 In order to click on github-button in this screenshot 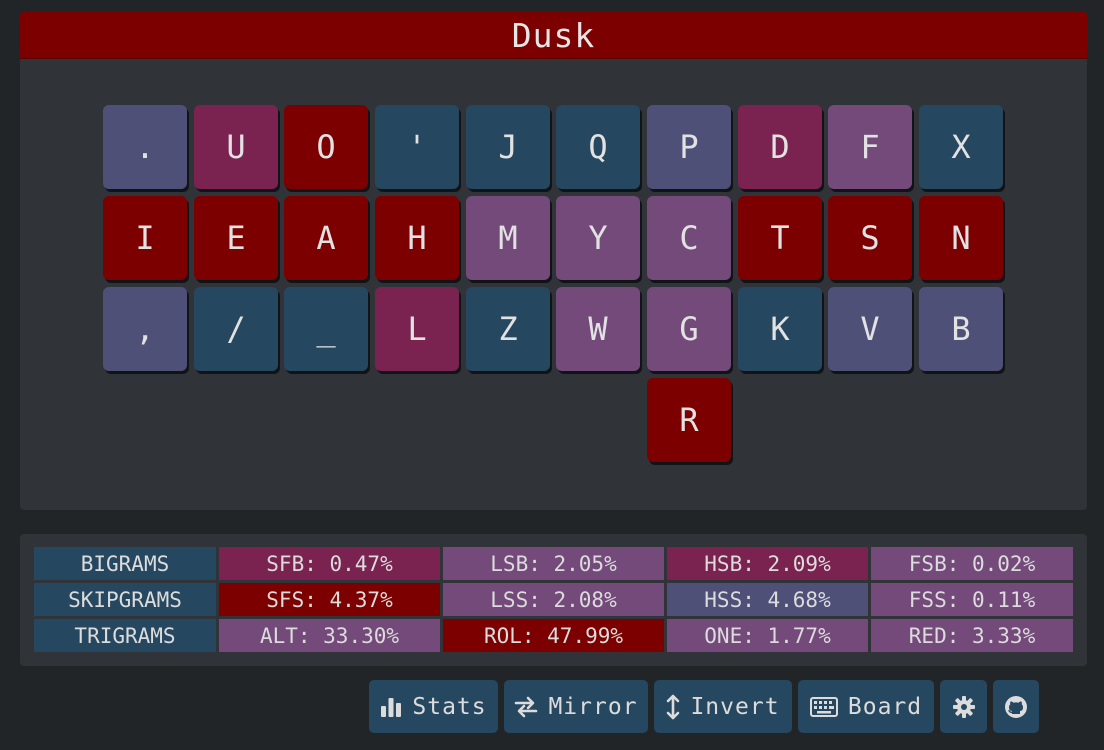, I will do `click(1016, 706)`.